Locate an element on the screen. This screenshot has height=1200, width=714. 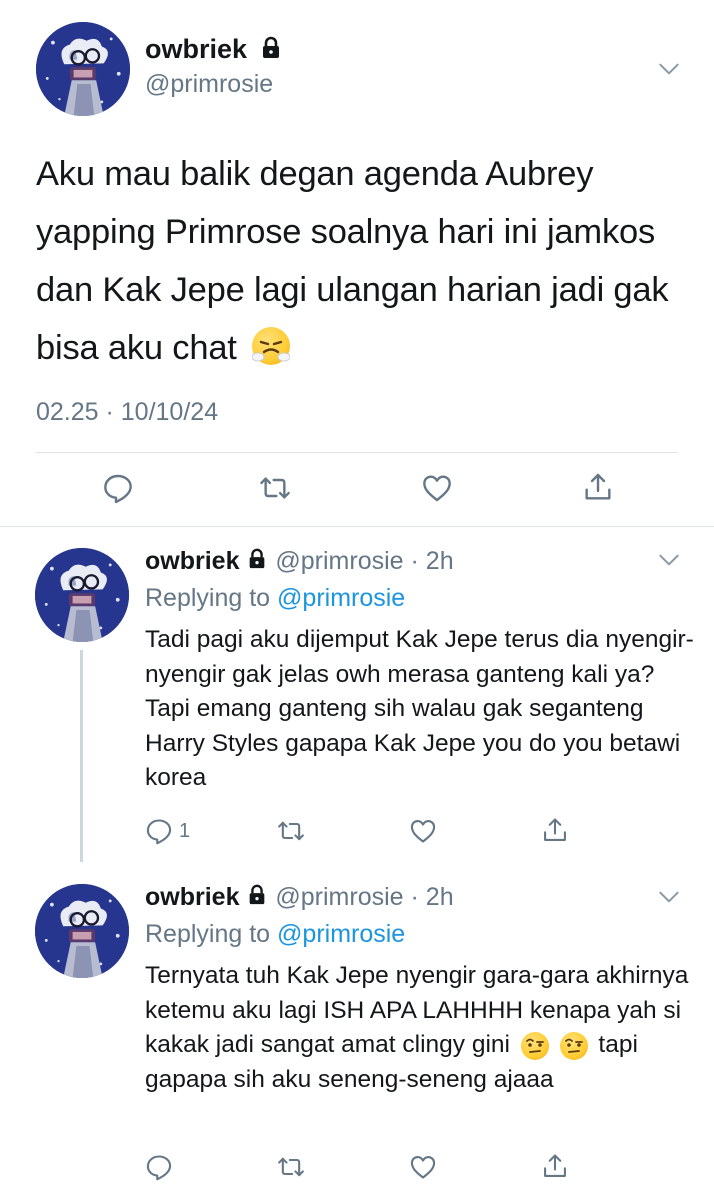
thread-line is located at coordinates (81, 756).